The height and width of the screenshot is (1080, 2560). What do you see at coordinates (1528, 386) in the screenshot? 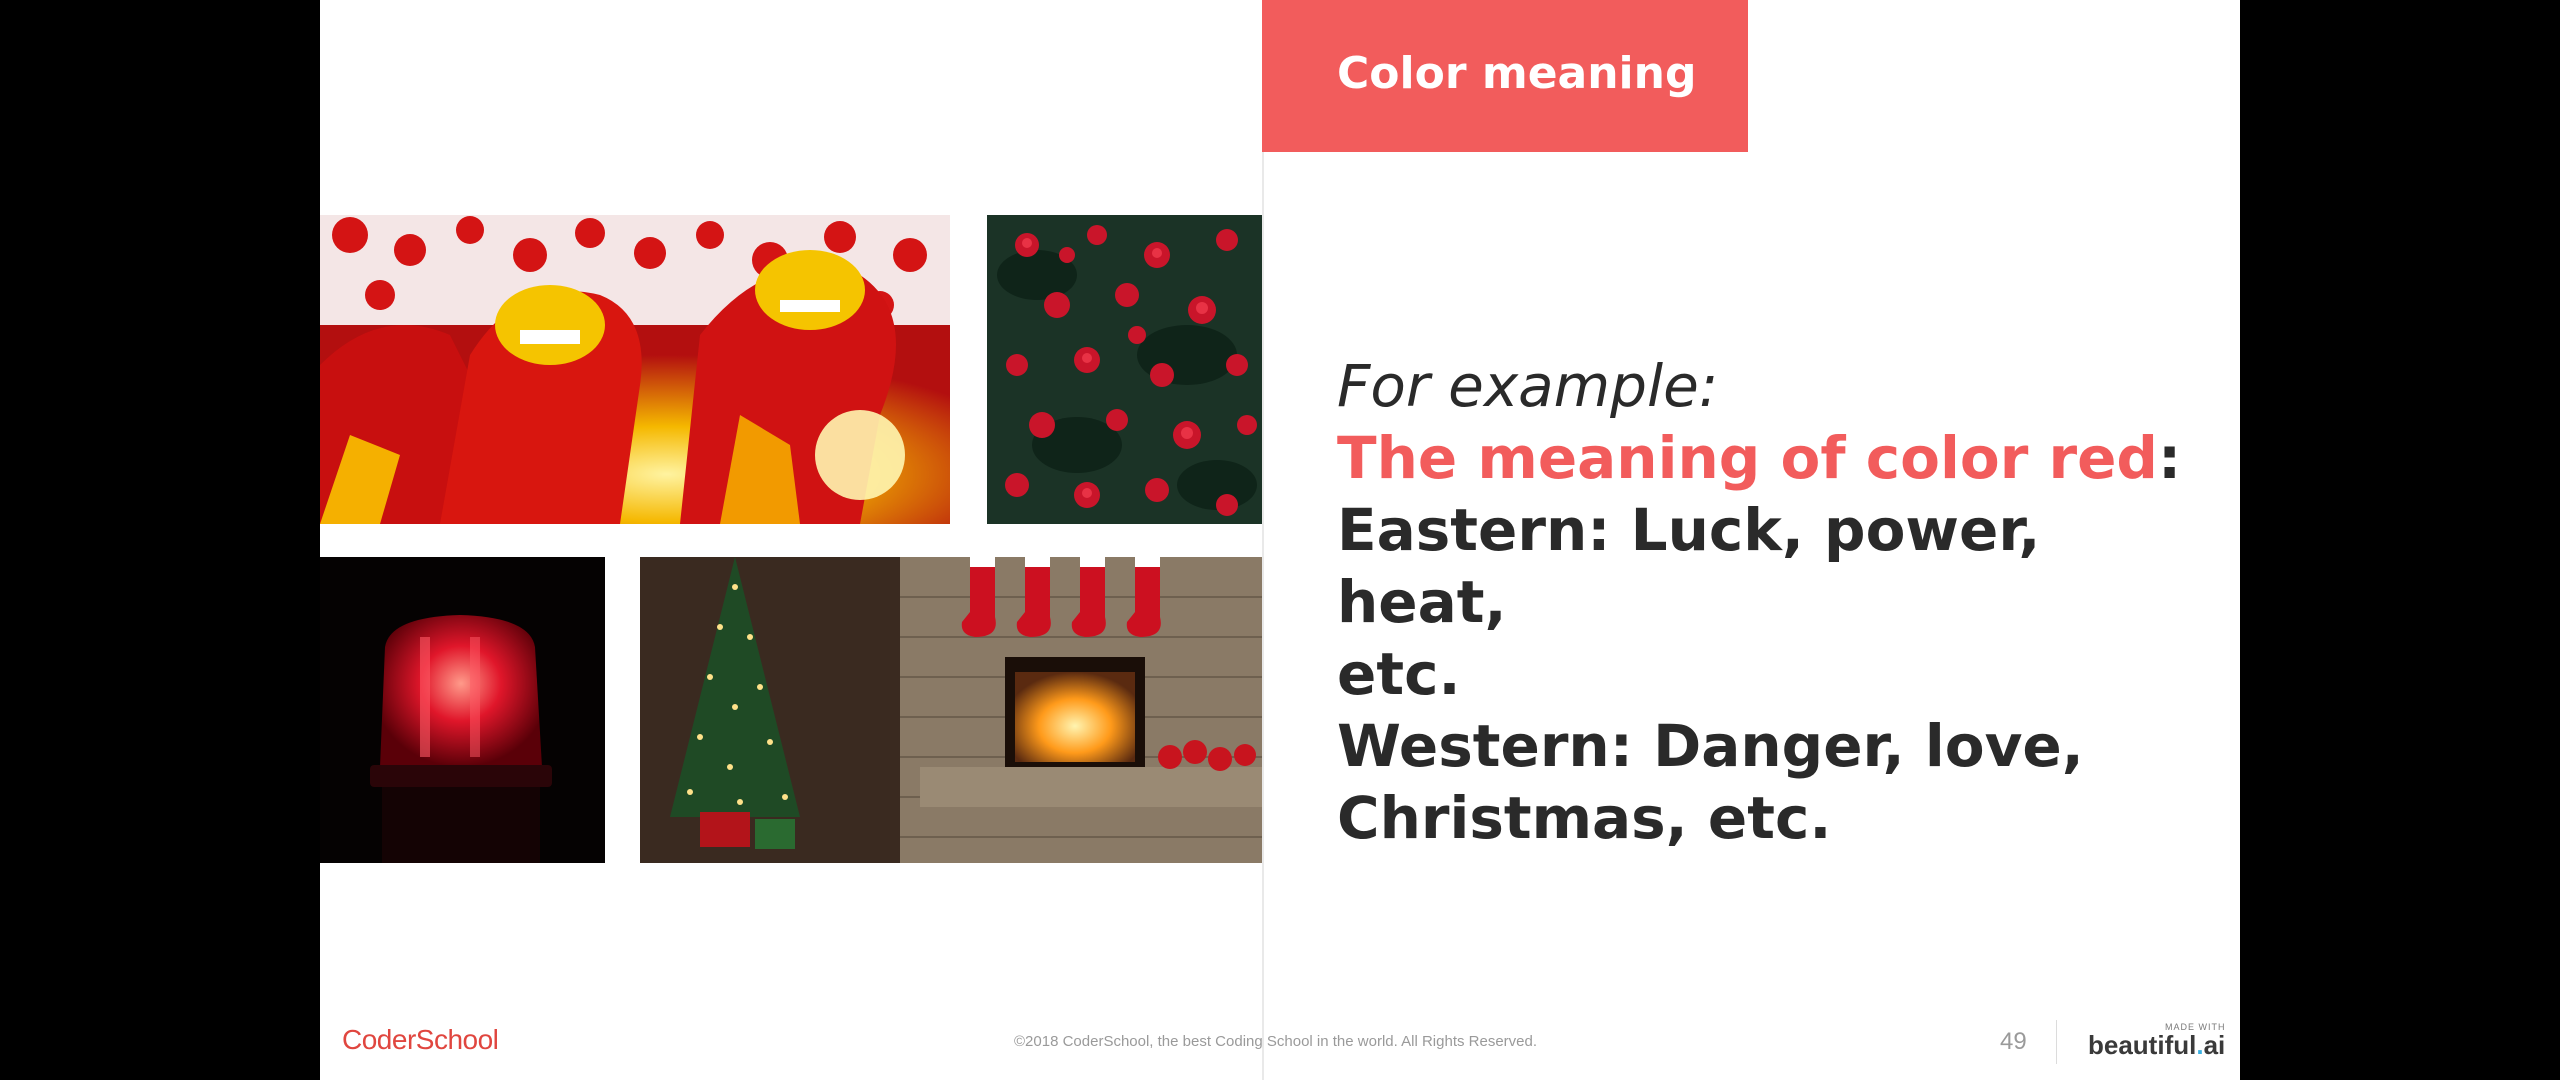
I see `body-intro: For example:` at bounding box center [1528, 386].